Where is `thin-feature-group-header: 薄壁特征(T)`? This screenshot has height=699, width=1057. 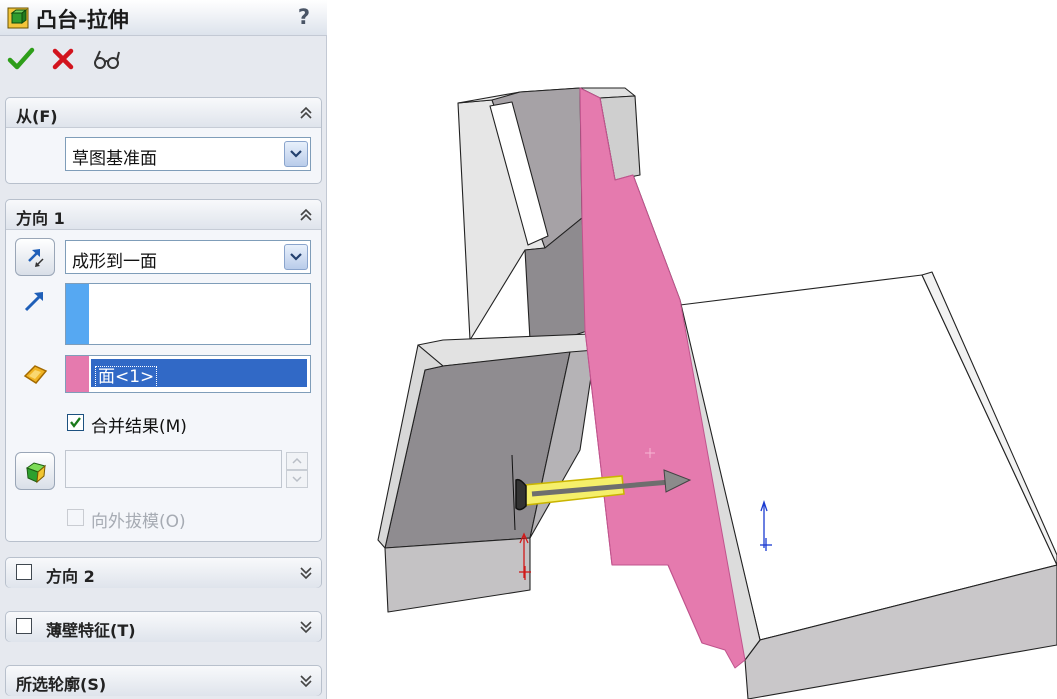
thin-feature-group-header: 薄壁特征(T) is located at coordinates (163, 627).